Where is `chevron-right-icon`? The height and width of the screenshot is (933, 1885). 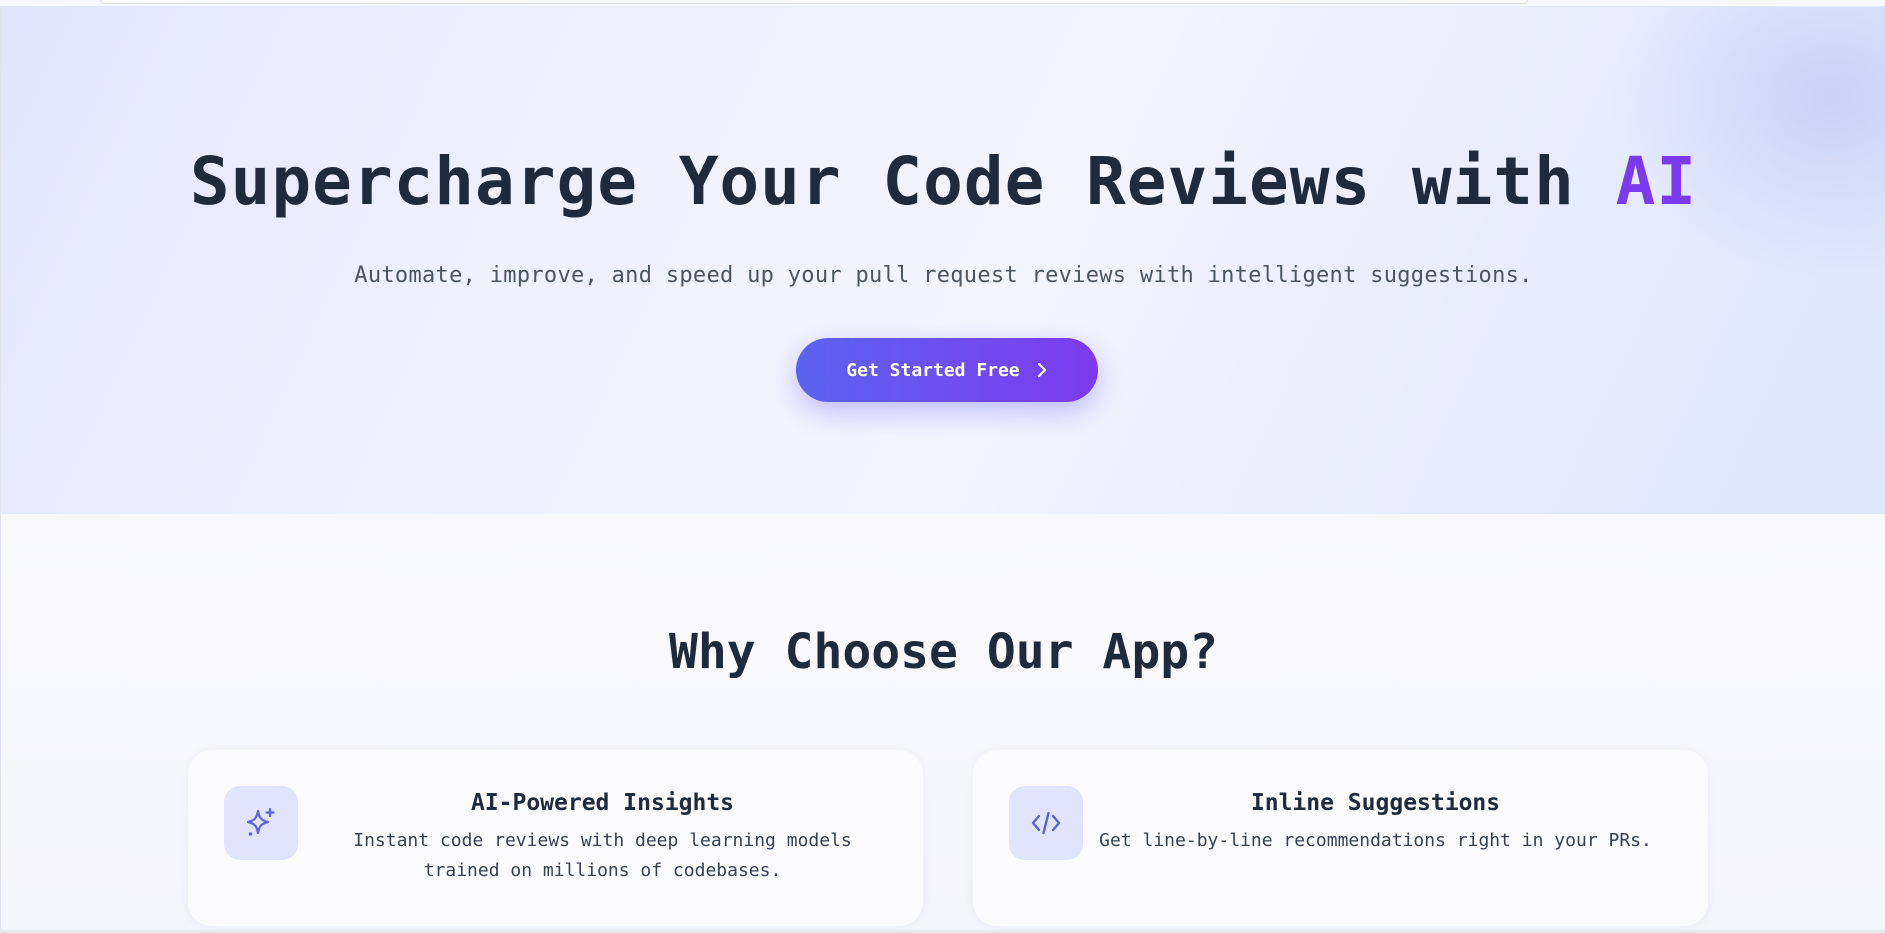 chevron-right-icon is located at coordinates (1042, 370).